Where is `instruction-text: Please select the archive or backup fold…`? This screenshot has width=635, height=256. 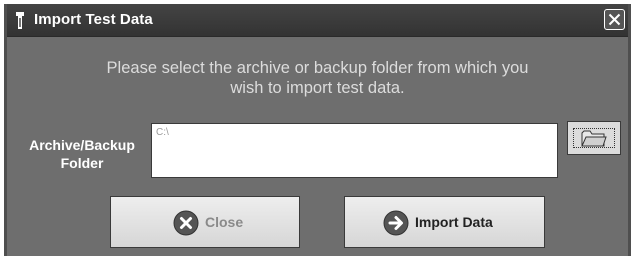 instruction-text: Please select the archive or backup fold… is located at coordinates (317, 78).